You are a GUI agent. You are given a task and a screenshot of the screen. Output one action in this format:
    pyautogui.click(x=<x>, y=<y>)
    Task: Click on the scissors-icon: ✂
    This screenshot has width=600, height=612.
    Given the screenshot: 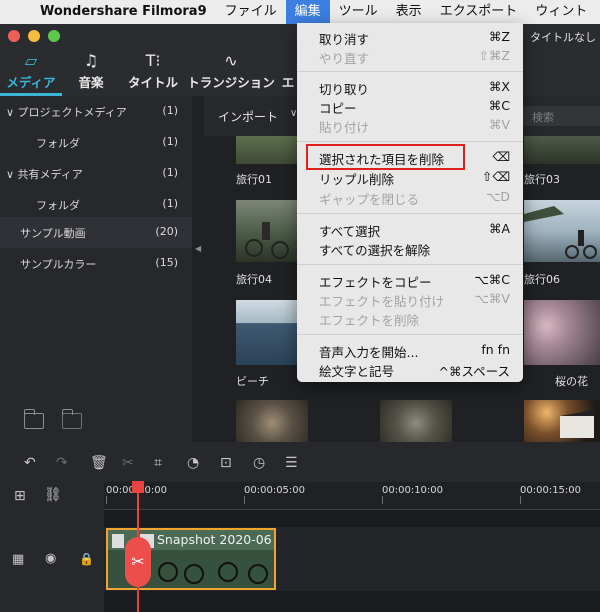 What is the action you would take?
    pyautogui.click(x=128, y=463)
    